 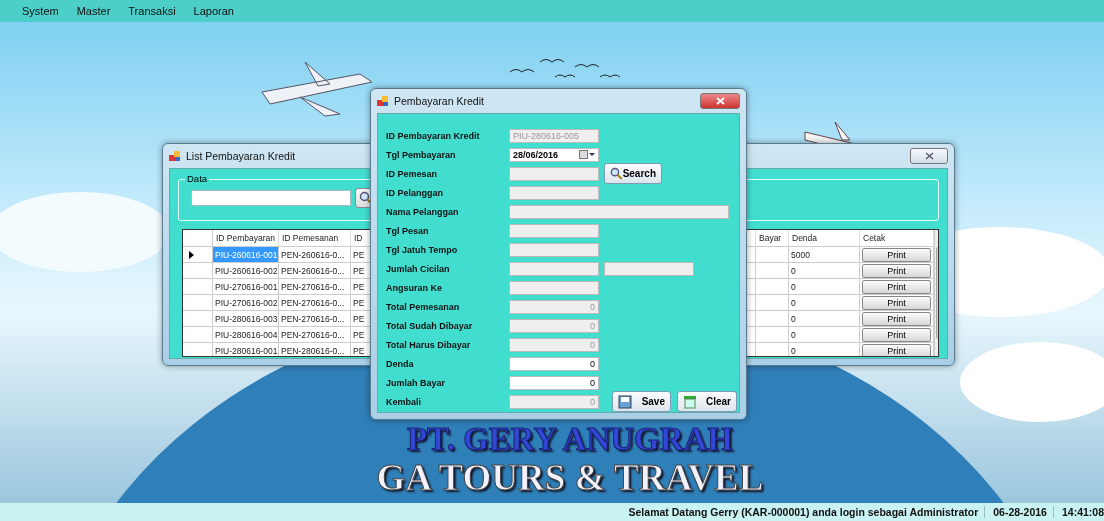 I want to click on field-label: ID Pelanggan, so click(x=415, y=192).